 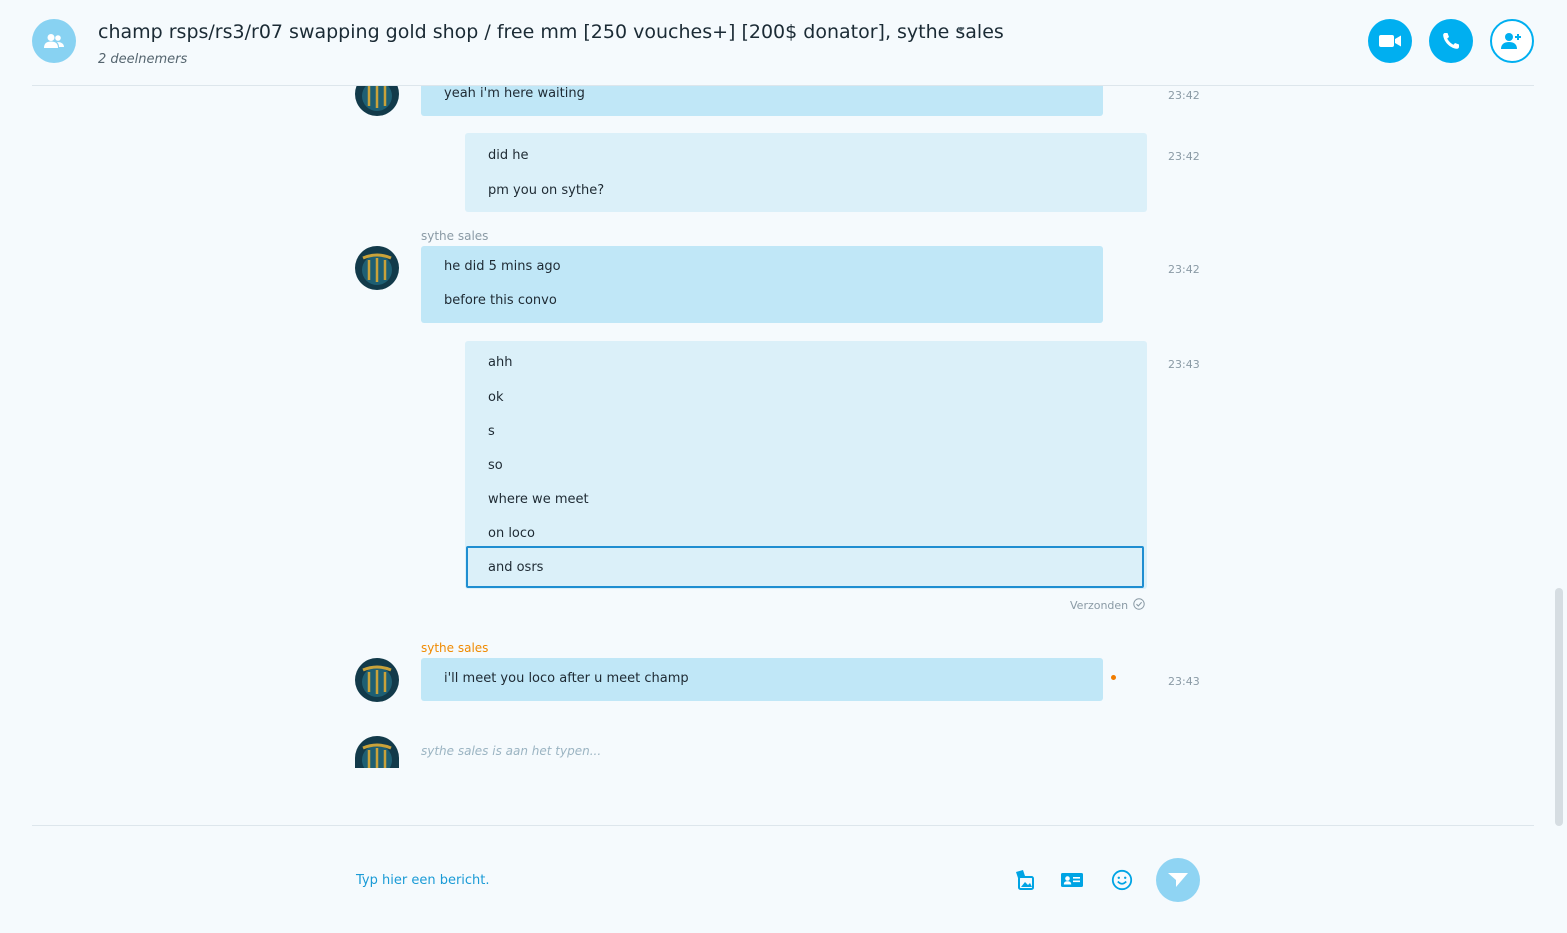 What do you see at coordinates (1099, 605) in the screenshot?
I see `delivery-status: Verzonden` at bounding box center [1099, 605].